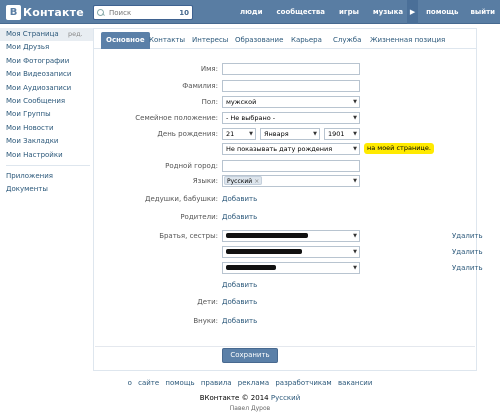 The width and height of the screenshot is (500, 418). Describe the element at coordinates (467, 252) in the screenshot. I see `remove-sibling-2-link: Удалить` at that location.